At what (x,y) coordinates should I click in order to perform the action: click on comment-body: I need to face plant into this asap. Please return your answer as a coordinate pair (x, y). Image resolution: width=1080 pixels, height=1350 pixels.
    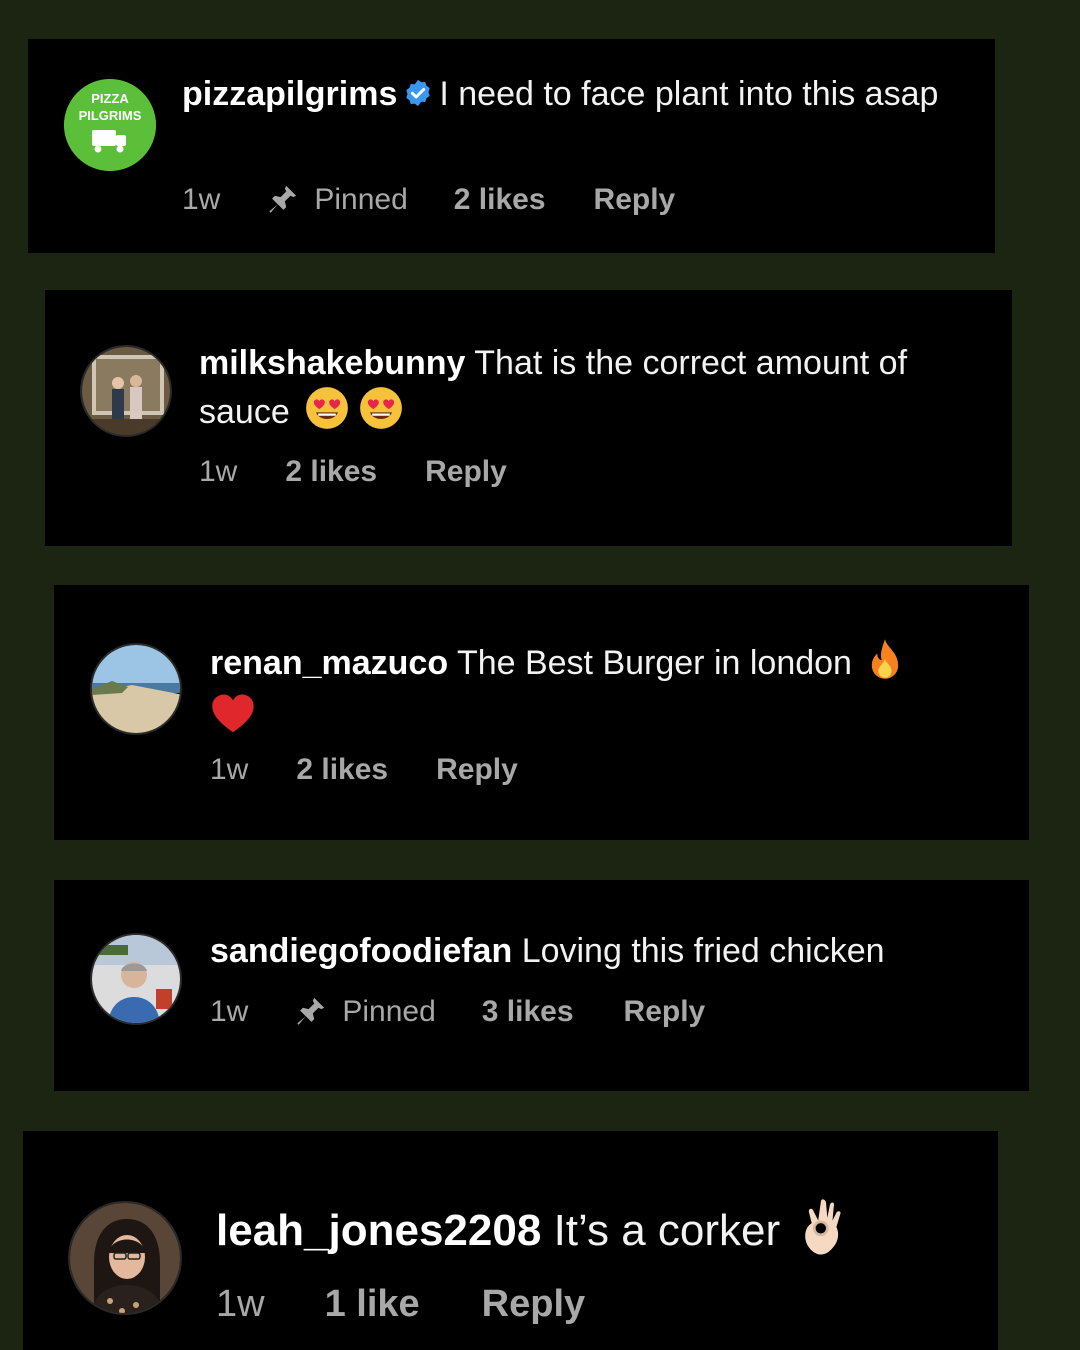
    Looking at the image, I should click on (689, 94).